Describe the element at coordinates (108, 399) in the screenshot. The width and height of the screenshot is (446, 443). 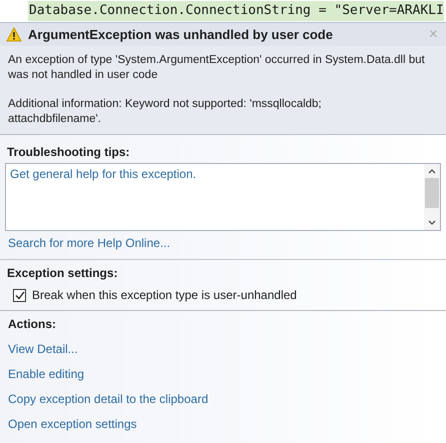
I see `action-link: Copy exception detail to the clipboard` at that location.